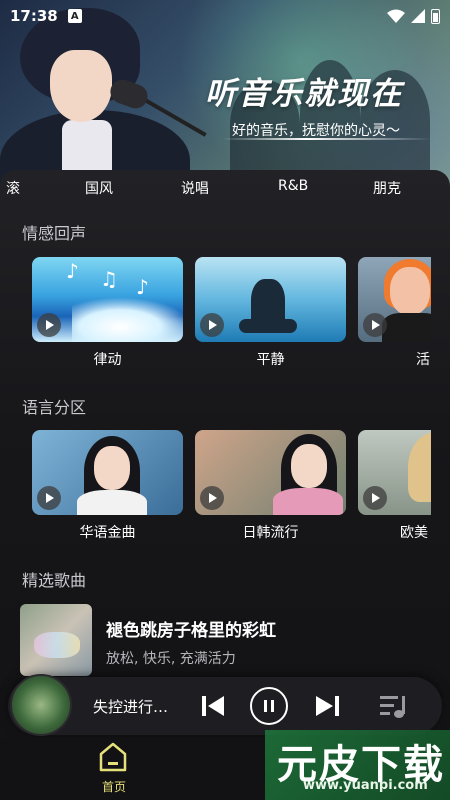  What do you see at coordinates (269, 706) in the screenshot?
I see `pause-button` at bounding box center [269, 706].